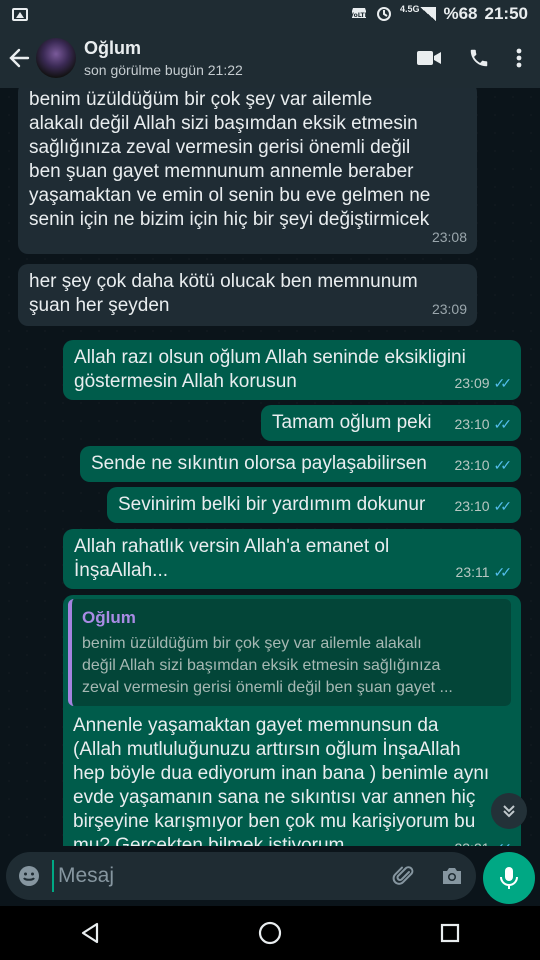 The height and width of the screenshot is (960, 540). Describe the element at coordinates (472, 572) in the screenshot. I see `message-time: 23:11` at that location.